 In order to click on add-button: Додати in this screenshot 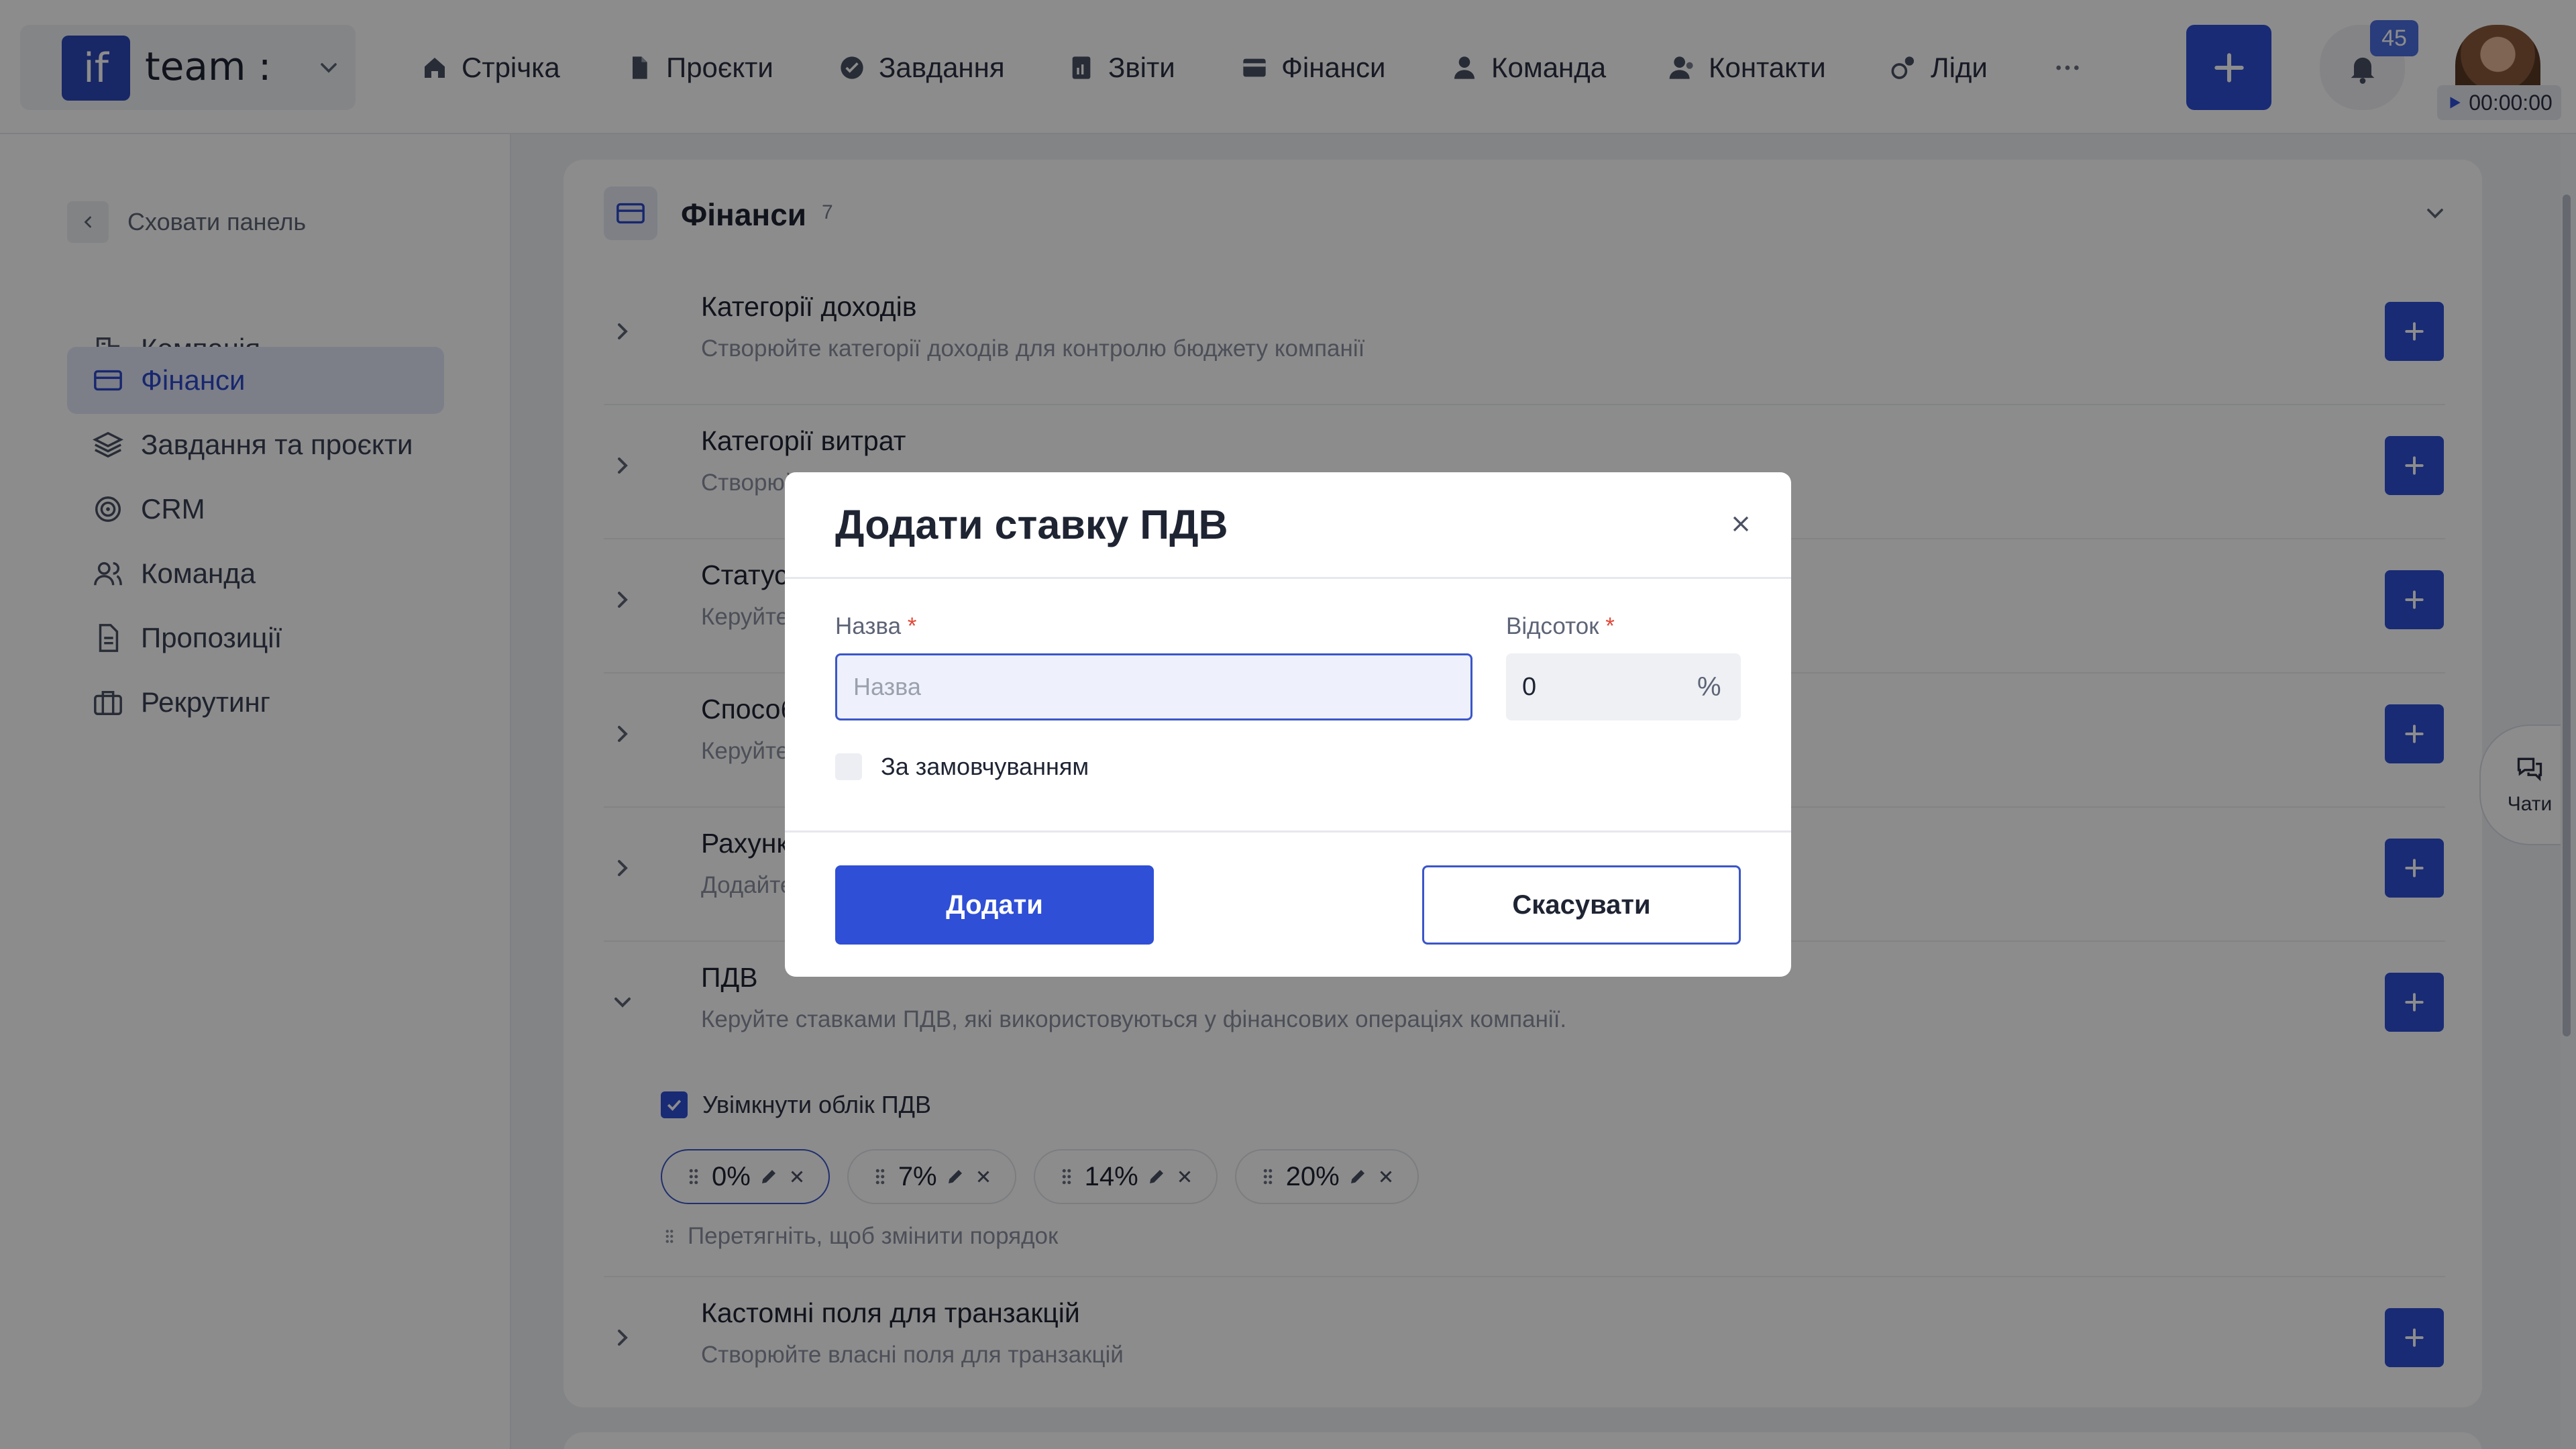, I will do `click(994, 905)`.